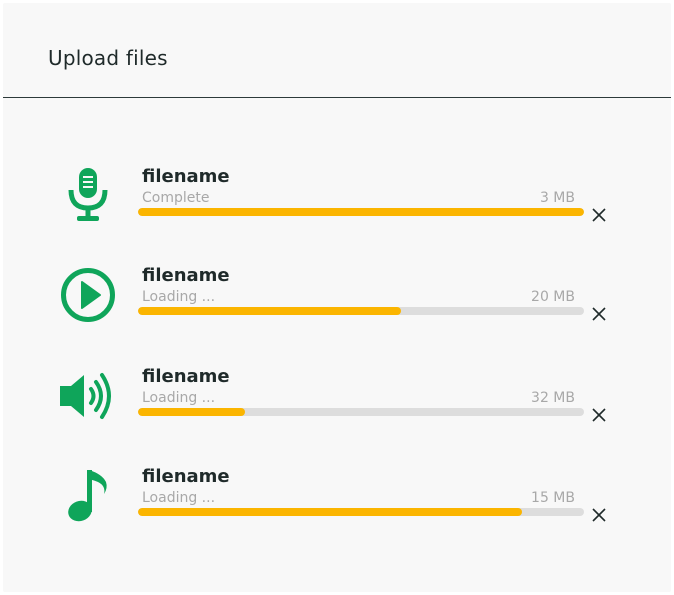 The image size is (674, 595). Describe the element at coordinates (557, 198) in the screenshot. I see `file-size: 3 MB` at that location.